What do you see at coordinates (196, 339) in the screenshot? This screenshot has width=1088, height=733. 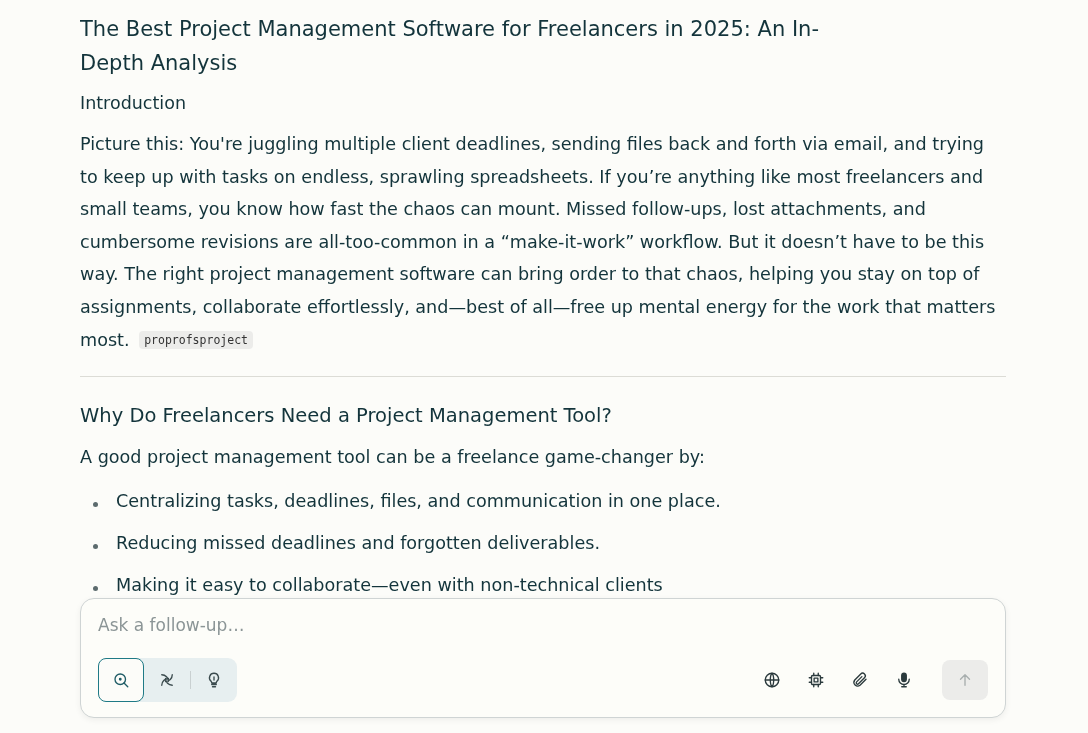 I see `citation-link: proprofsproject` at bounding box center [196, 339].